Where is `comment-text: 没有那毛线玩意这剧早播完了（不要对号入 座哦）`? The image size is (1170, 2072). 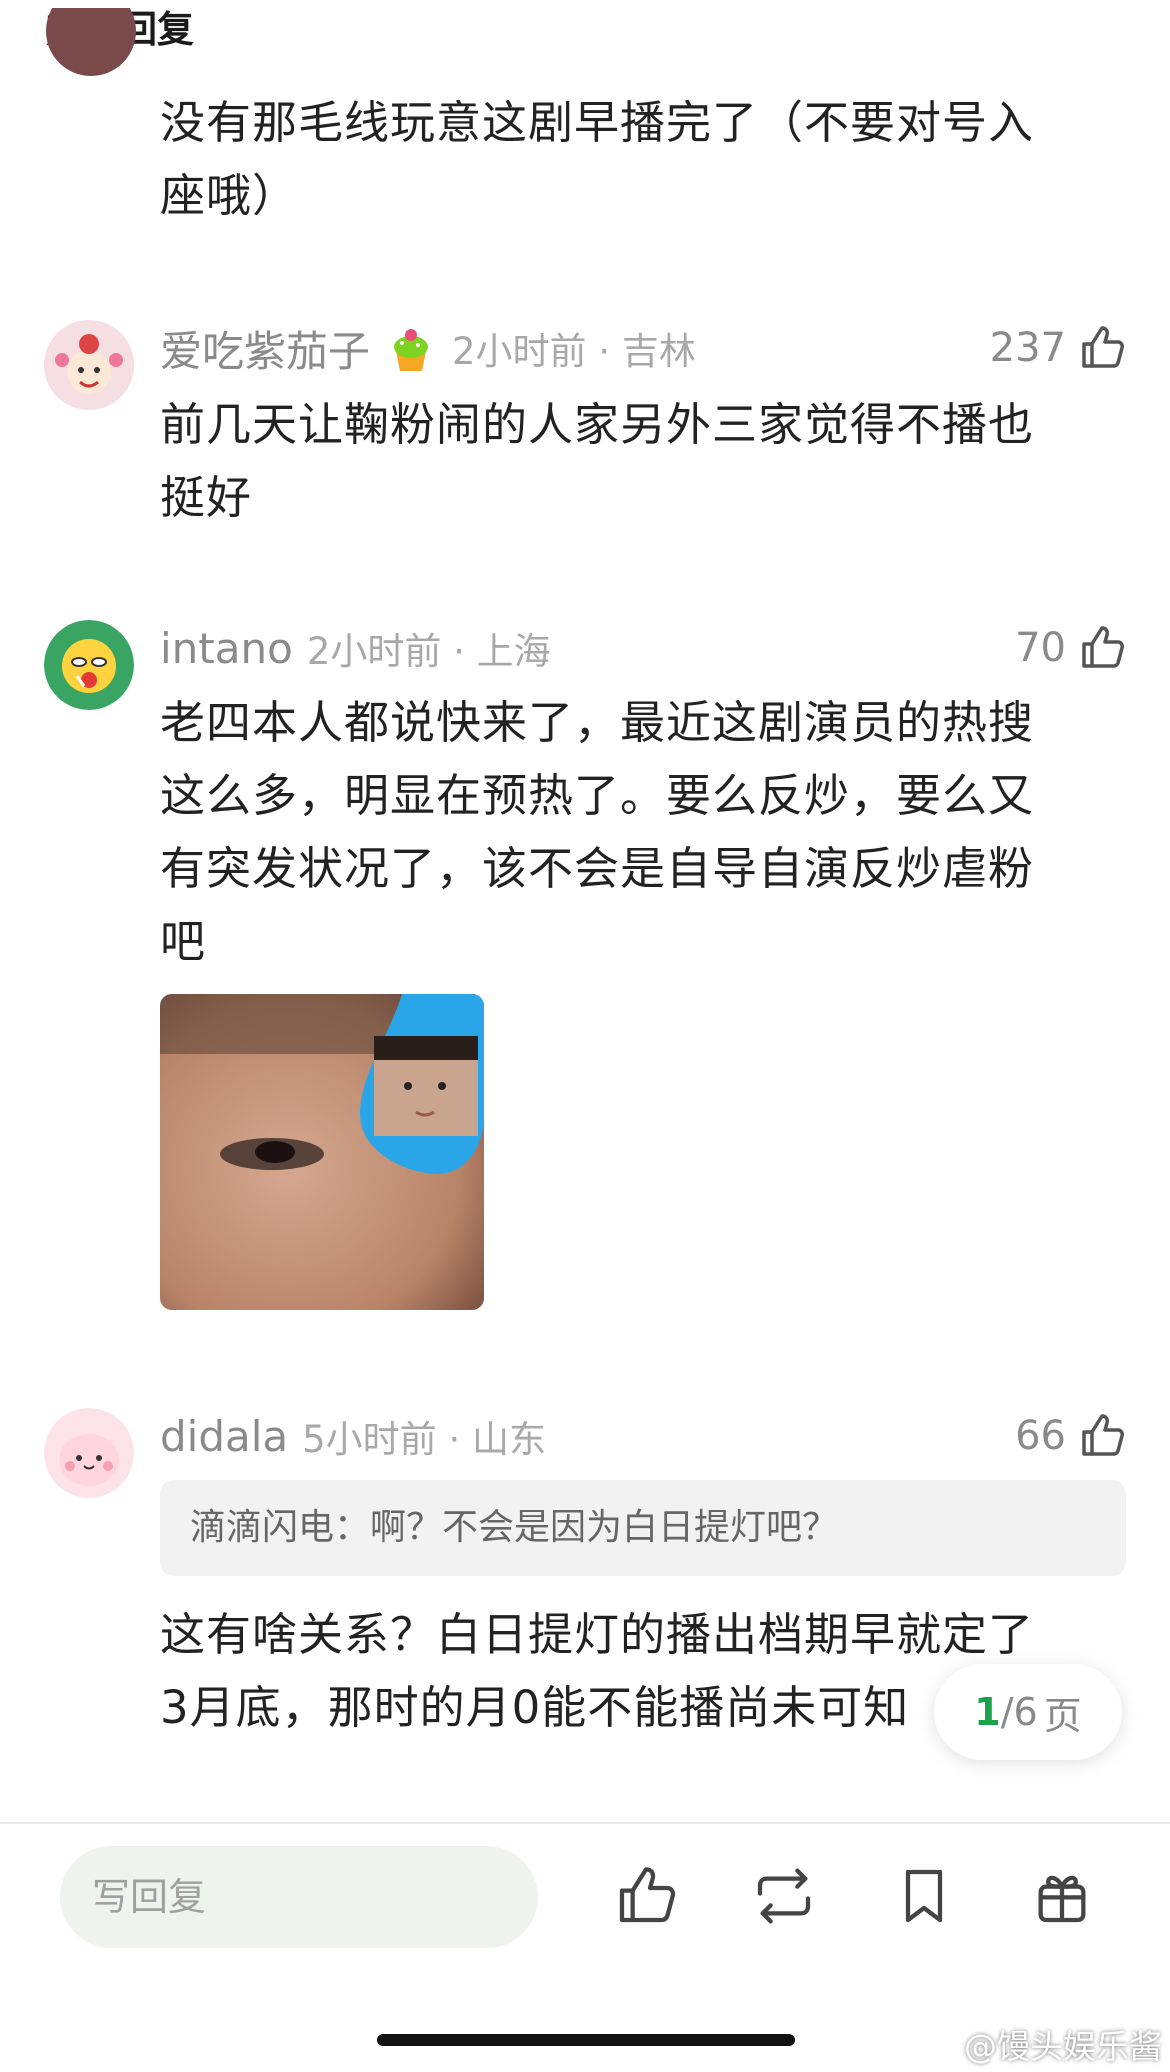
comment-text: 没有那毛线玩意这剧早播完了（不要对号入 座哦） is located at coordinates (650, 159).